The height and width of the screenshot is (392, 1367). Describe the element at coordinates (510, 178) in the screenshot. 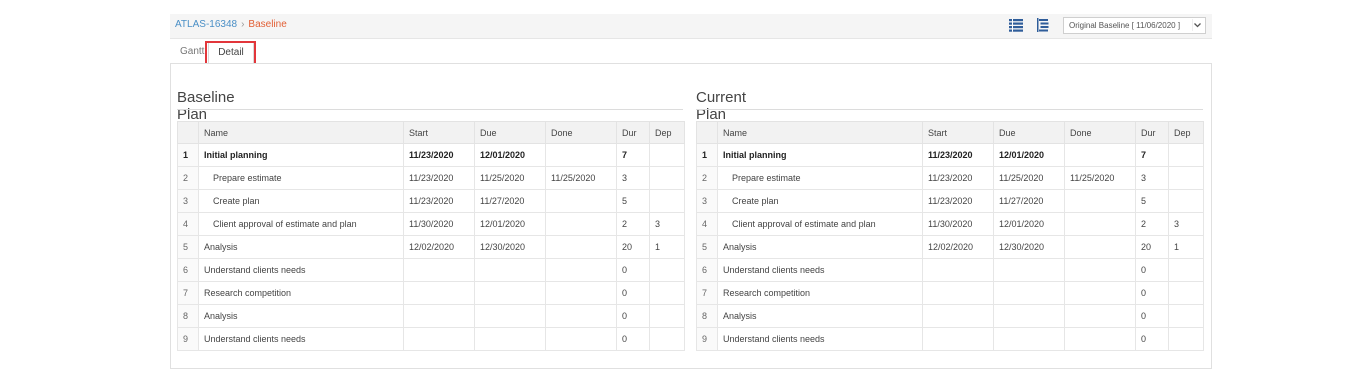

I see `due-date-cell: 11/25/2020` at that location.